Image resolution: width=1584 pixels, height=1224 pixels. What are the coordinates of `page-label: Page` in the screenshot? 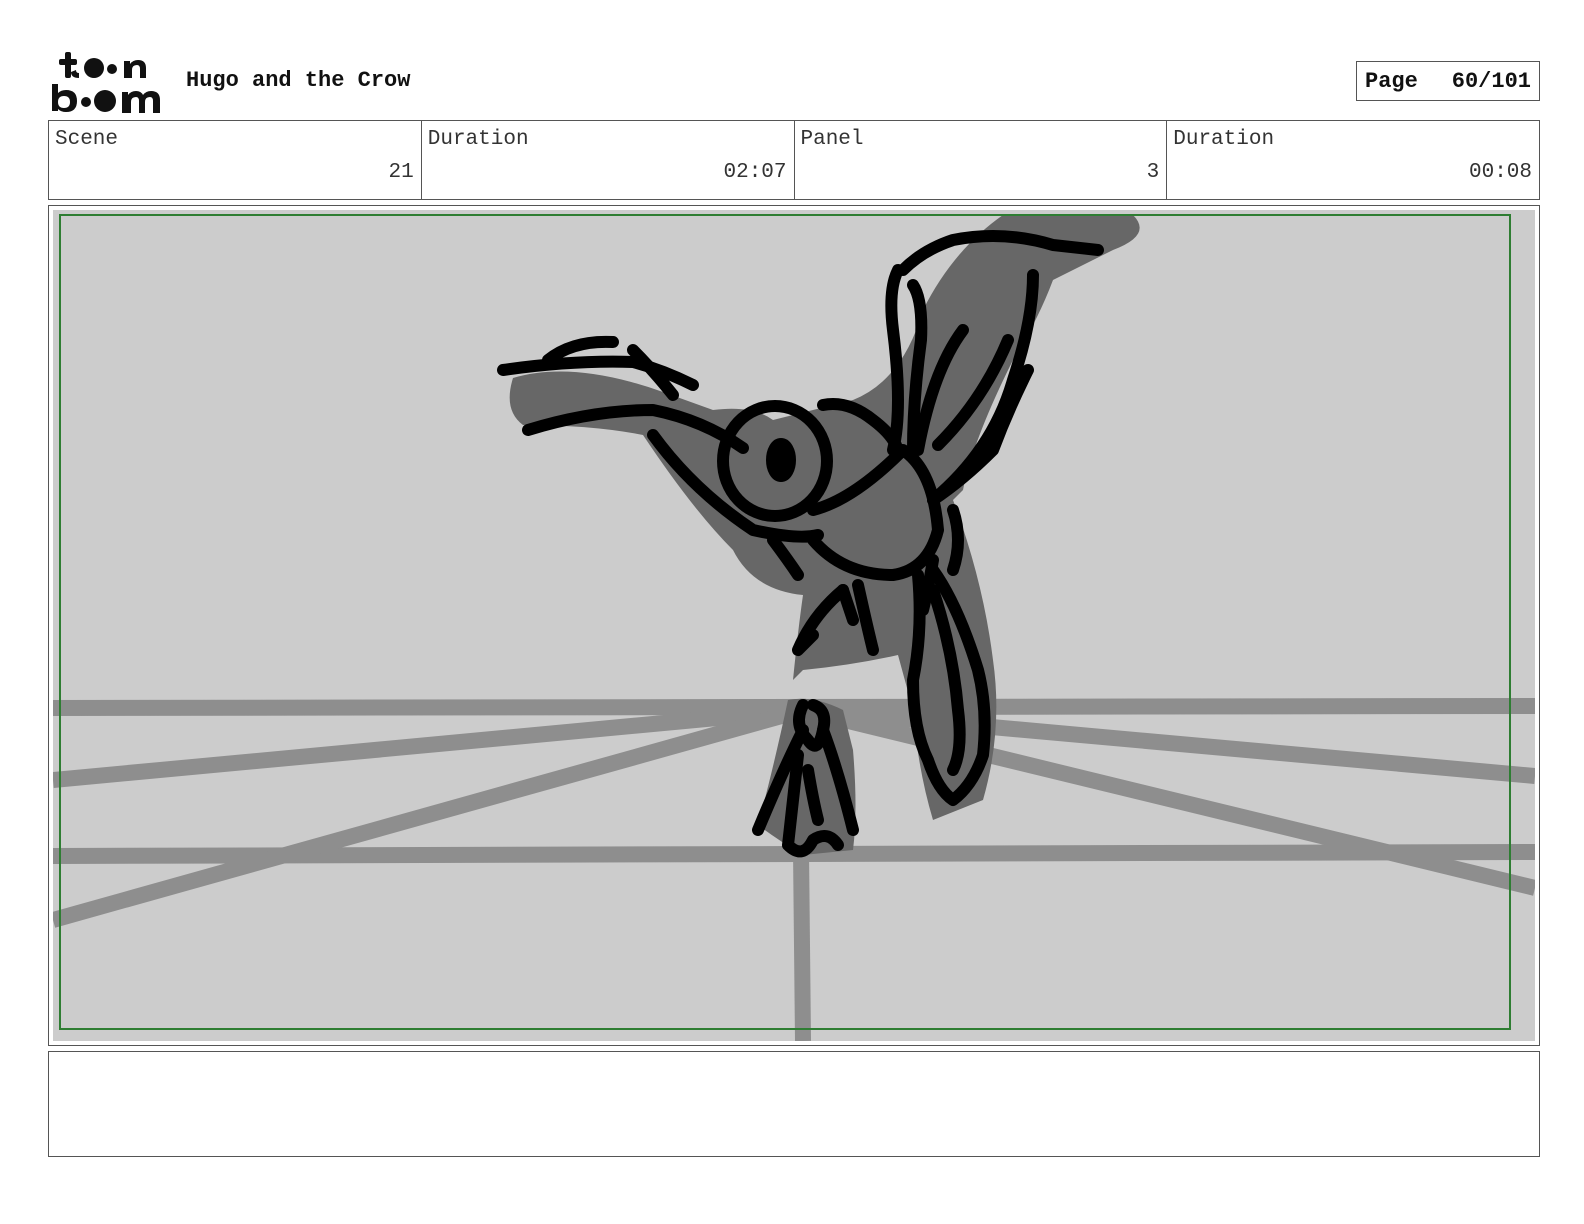 It's located at (1391, 81).